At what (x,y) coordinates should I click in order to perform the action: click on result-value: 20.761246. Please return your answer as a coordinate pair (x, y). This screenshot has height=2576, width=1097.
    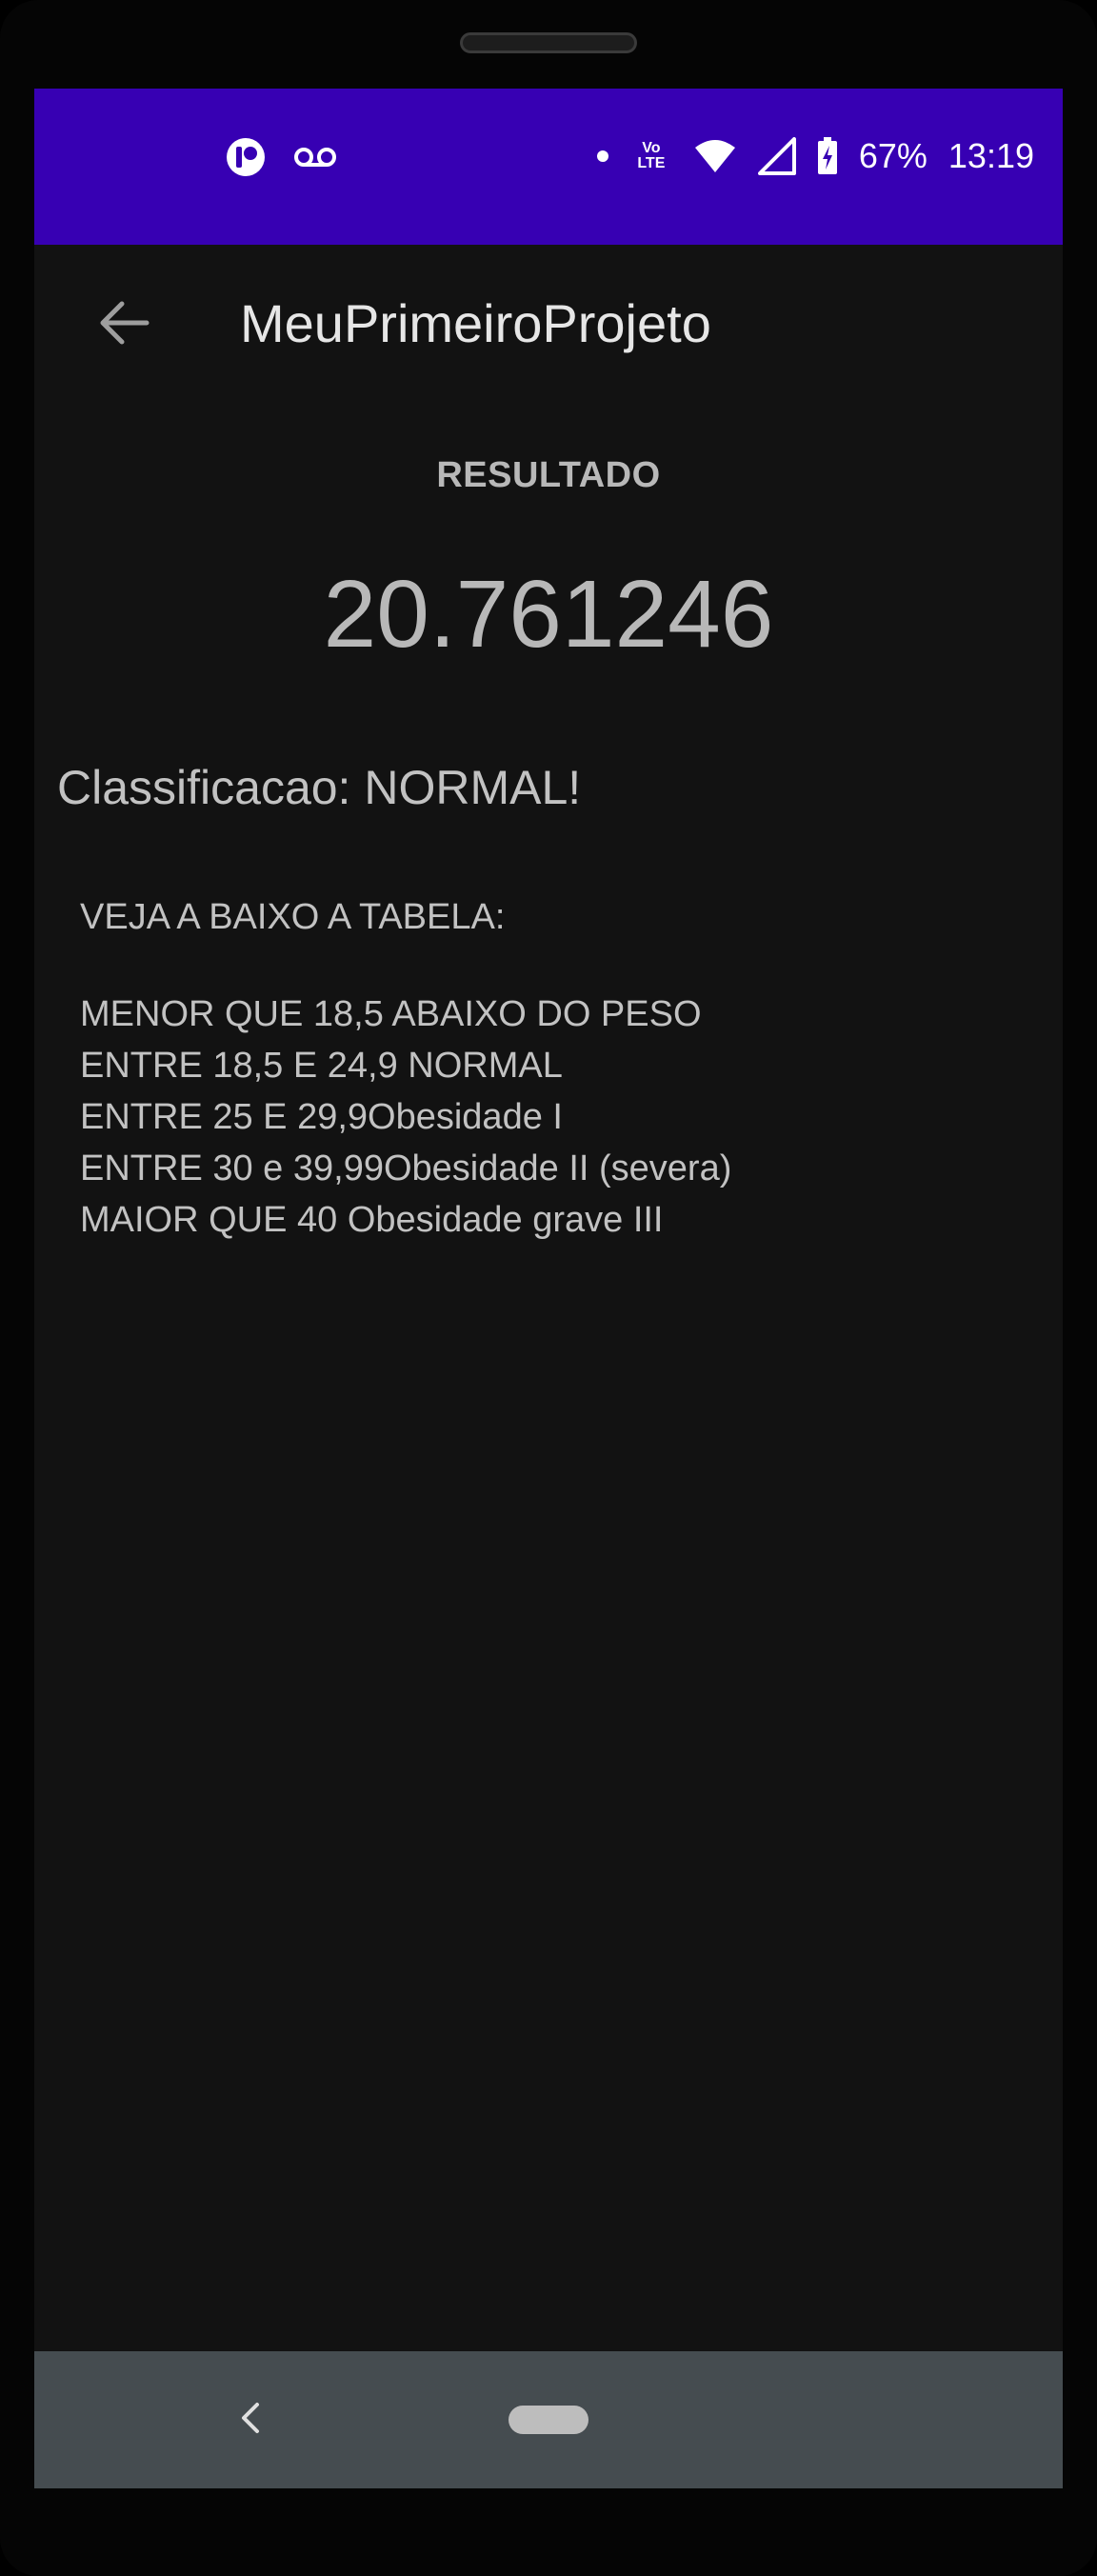
    Looking at the image, I should click on (548, 614).